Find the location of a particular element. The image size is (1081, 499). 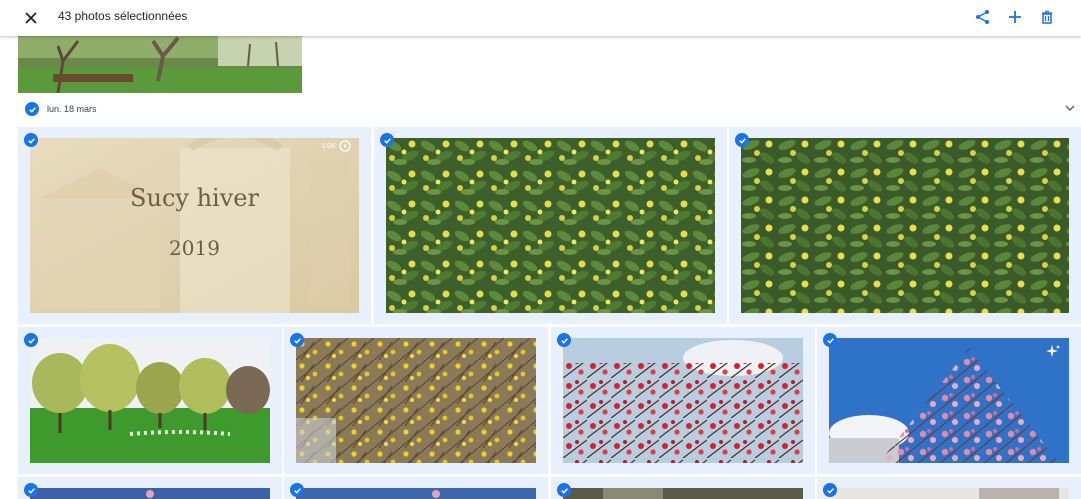

add-to-album-button is located at coordinates (1015, 17).